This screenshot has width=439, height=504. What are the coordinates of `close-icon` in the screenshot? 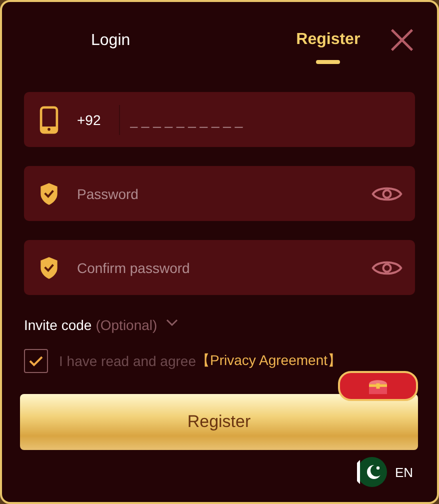 It's located at (402, 40).